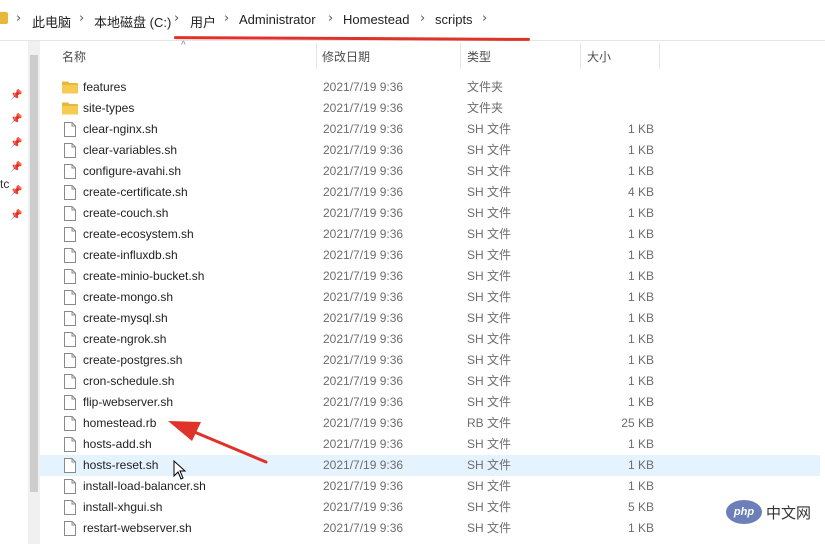 The image size is (825, 544). Describe the element at coordinates (430, 213) in the screenshot. I see `file-row: create-couch.sh 2021/7/19 9:36 SH 文件 1 KB` at that location.